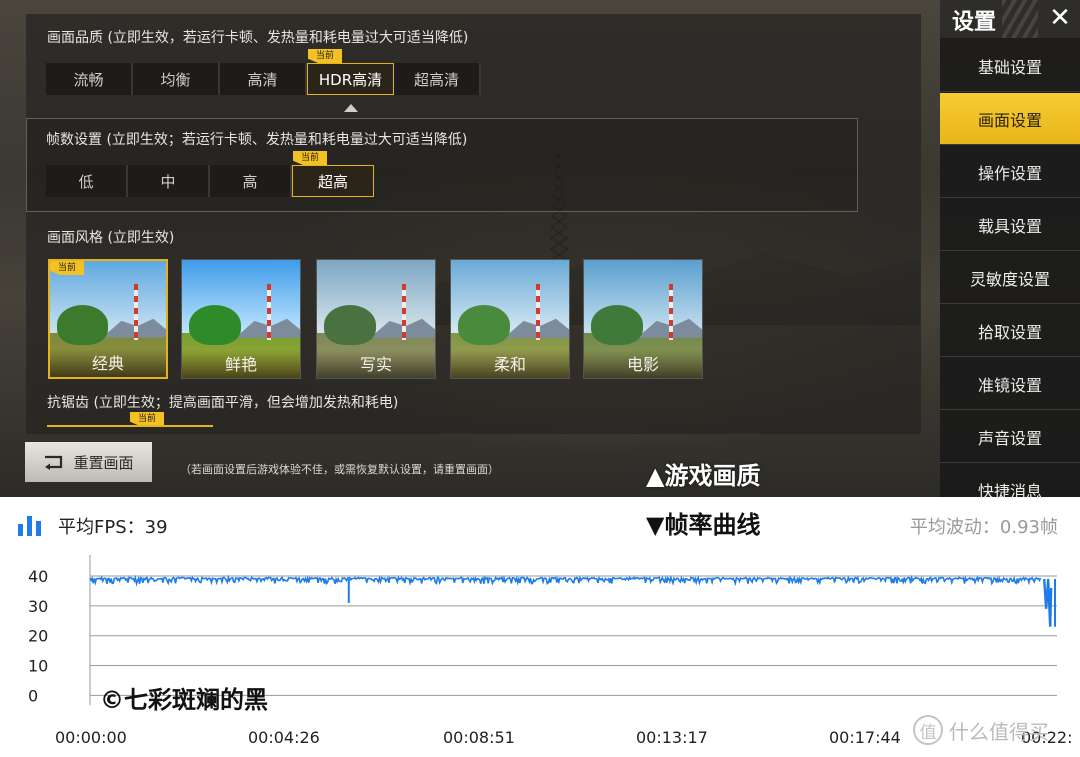  I want to click on style-option-label: 柔和, so click(510, 364).